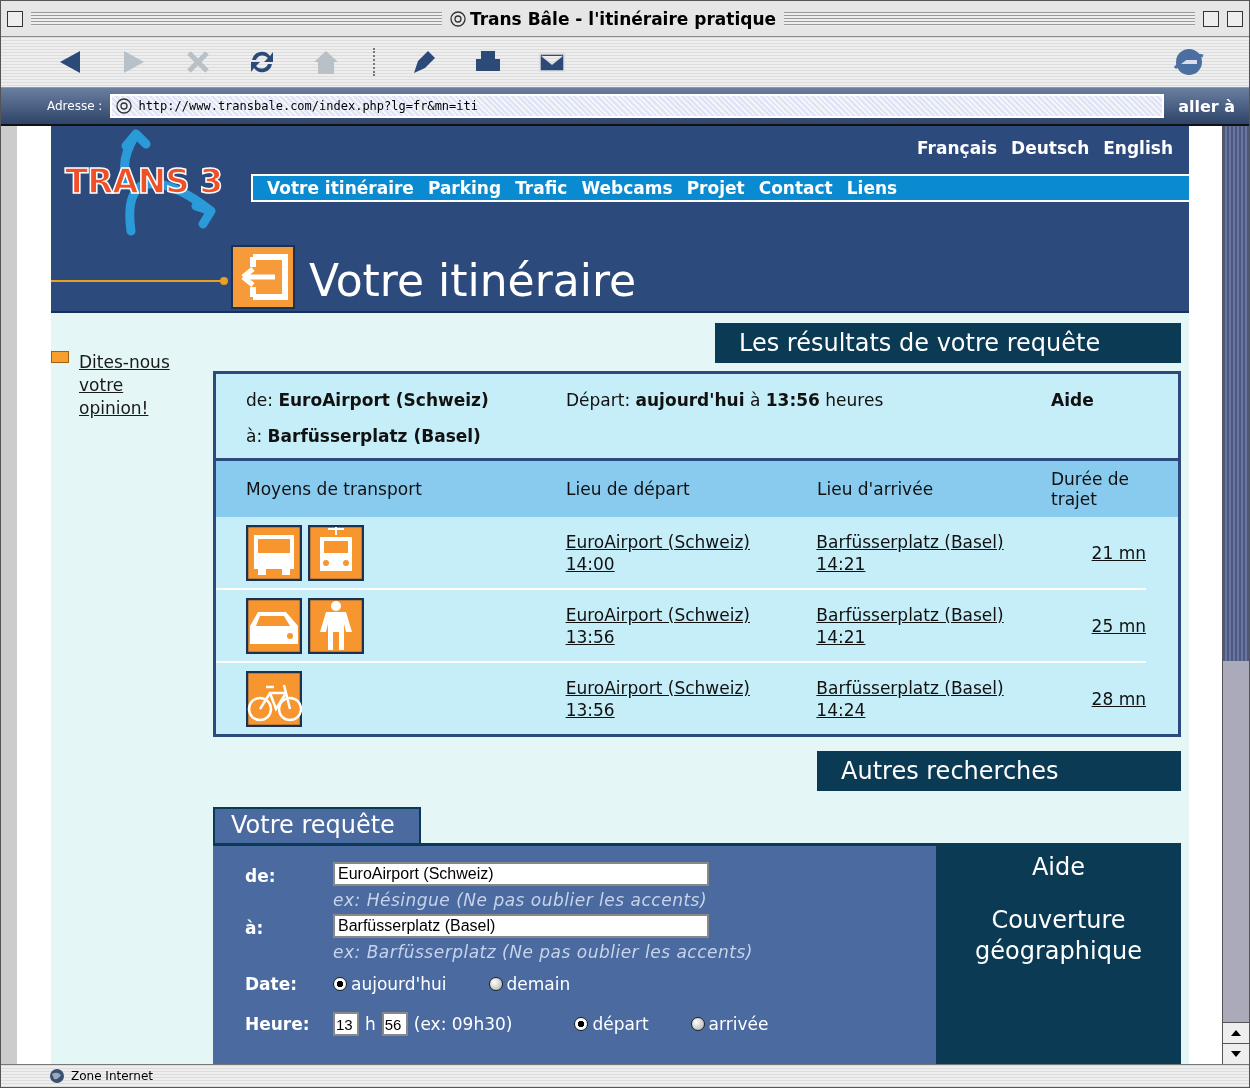  What do you see at coordinates (1118, 698) in the screenshot?
I see `duration-link: 28 mn` at bounding box center [1118, 698].